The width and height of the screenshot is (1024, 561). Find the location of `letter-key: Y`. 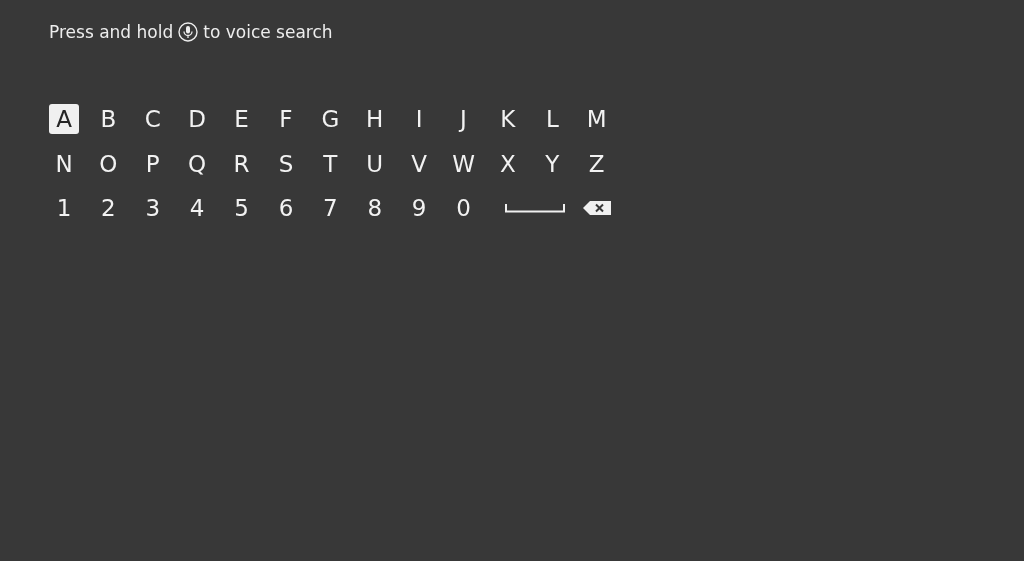

letter-key: Y is located at coordinates (552, 163).